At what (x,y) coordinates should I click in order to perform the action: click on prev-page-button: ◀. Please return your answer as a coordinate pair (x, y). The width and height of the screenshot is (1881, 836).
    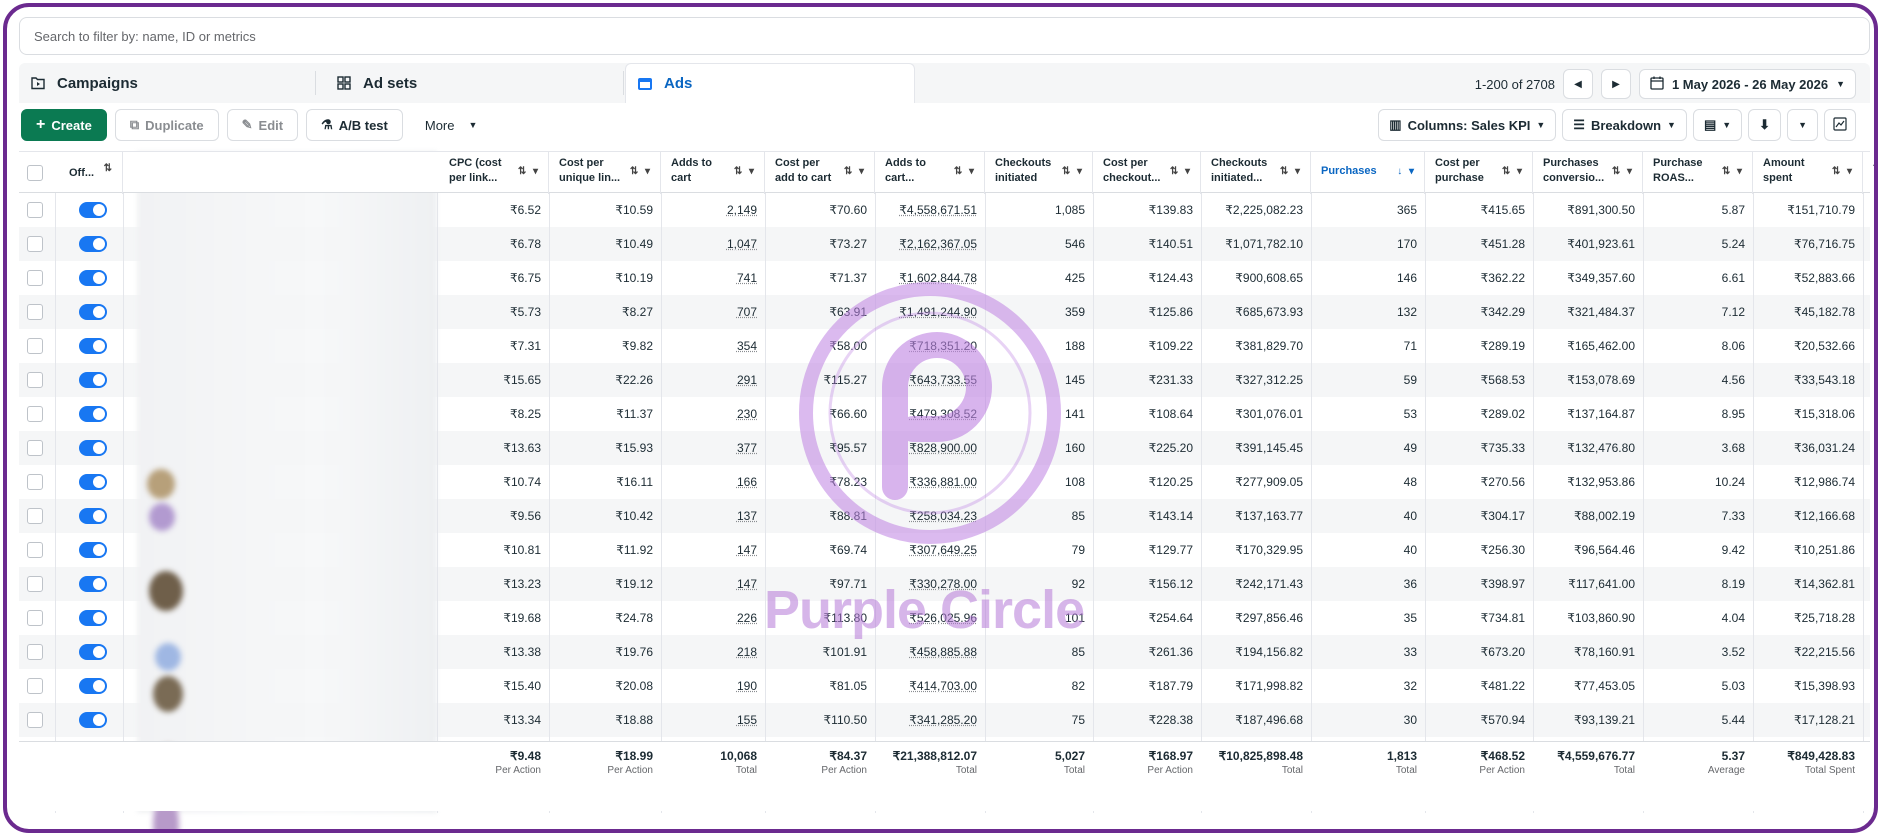
    Looking at the image, I should click on (1577, 84).